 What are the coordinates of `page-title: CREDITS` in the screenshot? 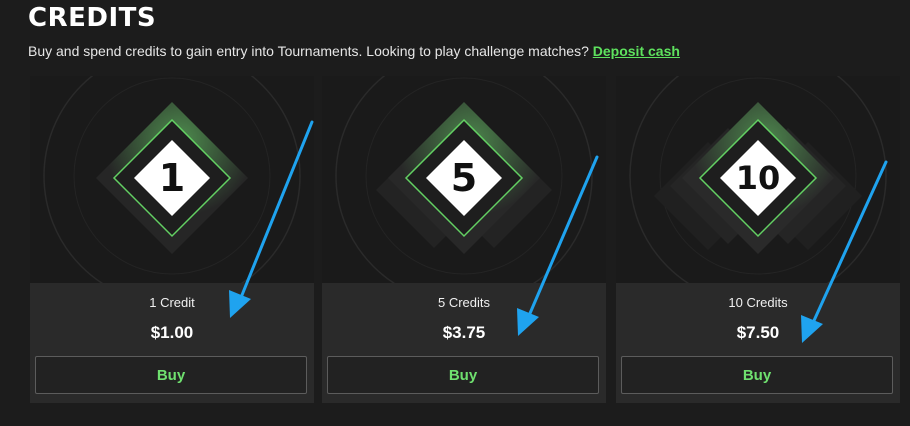 It's located at (92, 18).